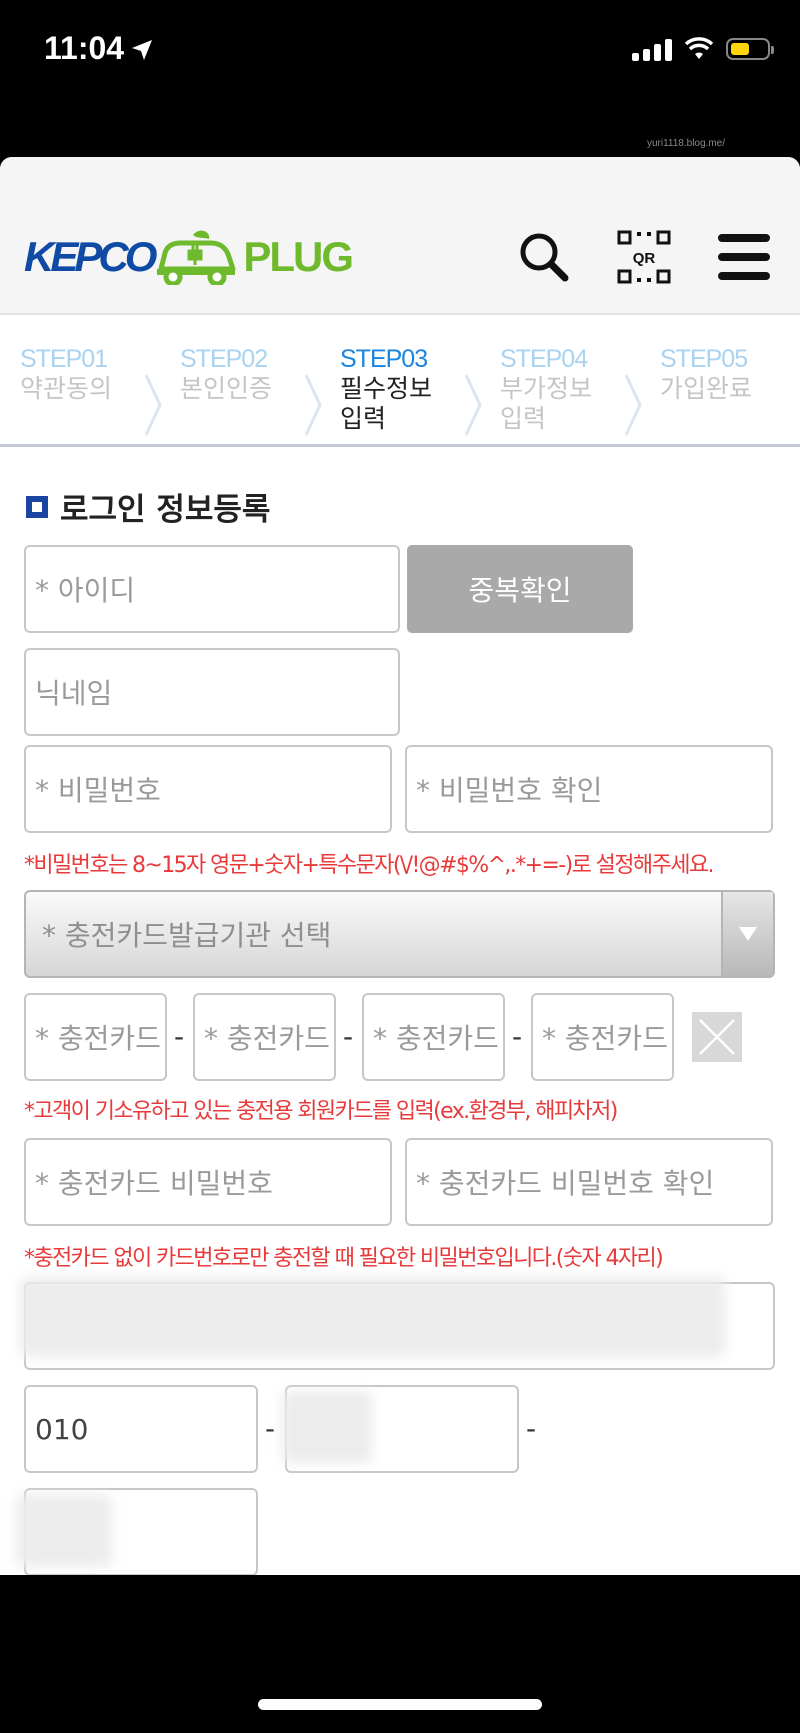 This screenshot has height=1733, width=800. Describe the element at coordinates (699, 48) in the screenshot. I see `wifi-icon` at that location.